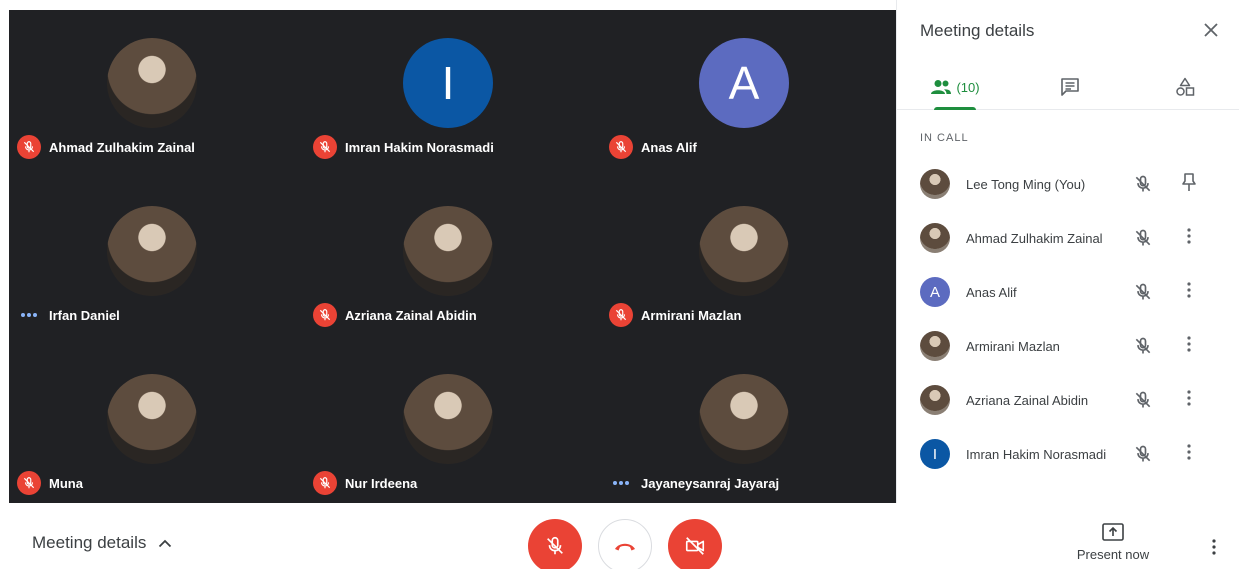  I want to click on tab-chat, so click(1070, 87).